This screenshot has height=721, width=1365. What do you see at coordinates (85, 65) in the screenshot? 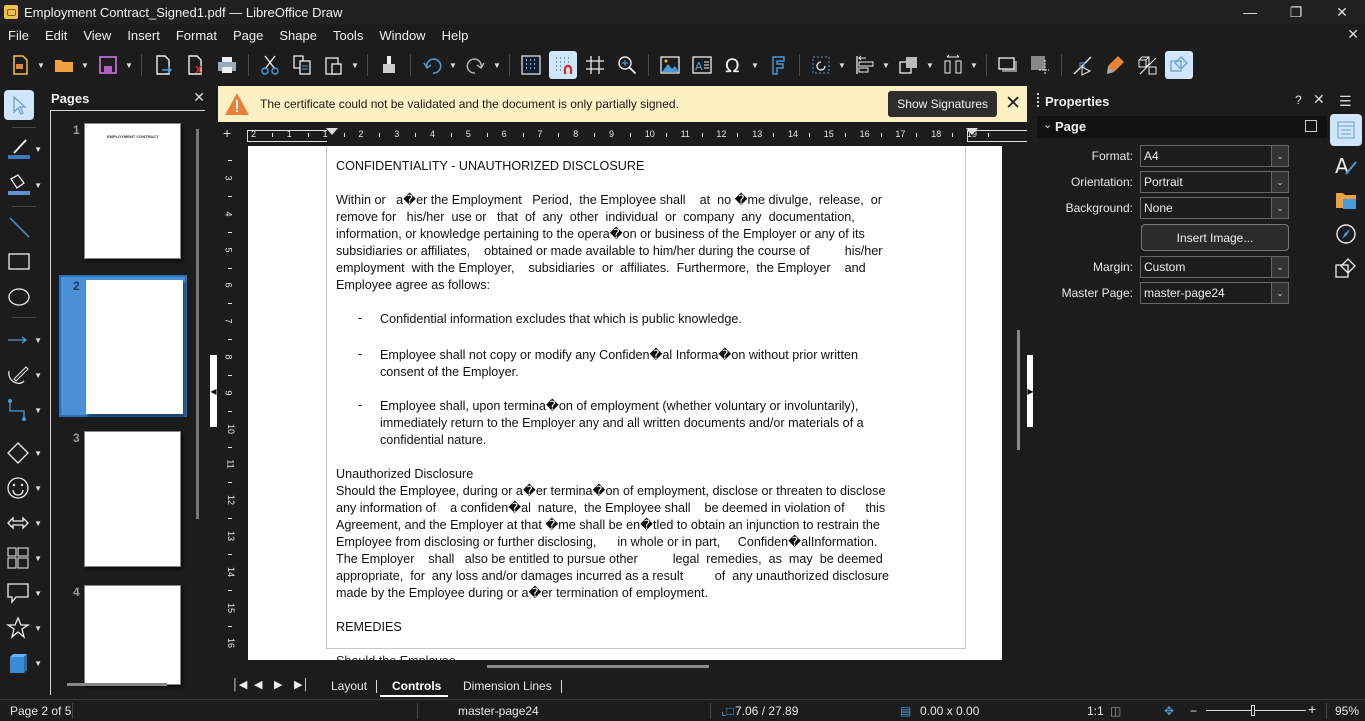
I see `open-dropdown: ▼` at bounding box center [85, 65].